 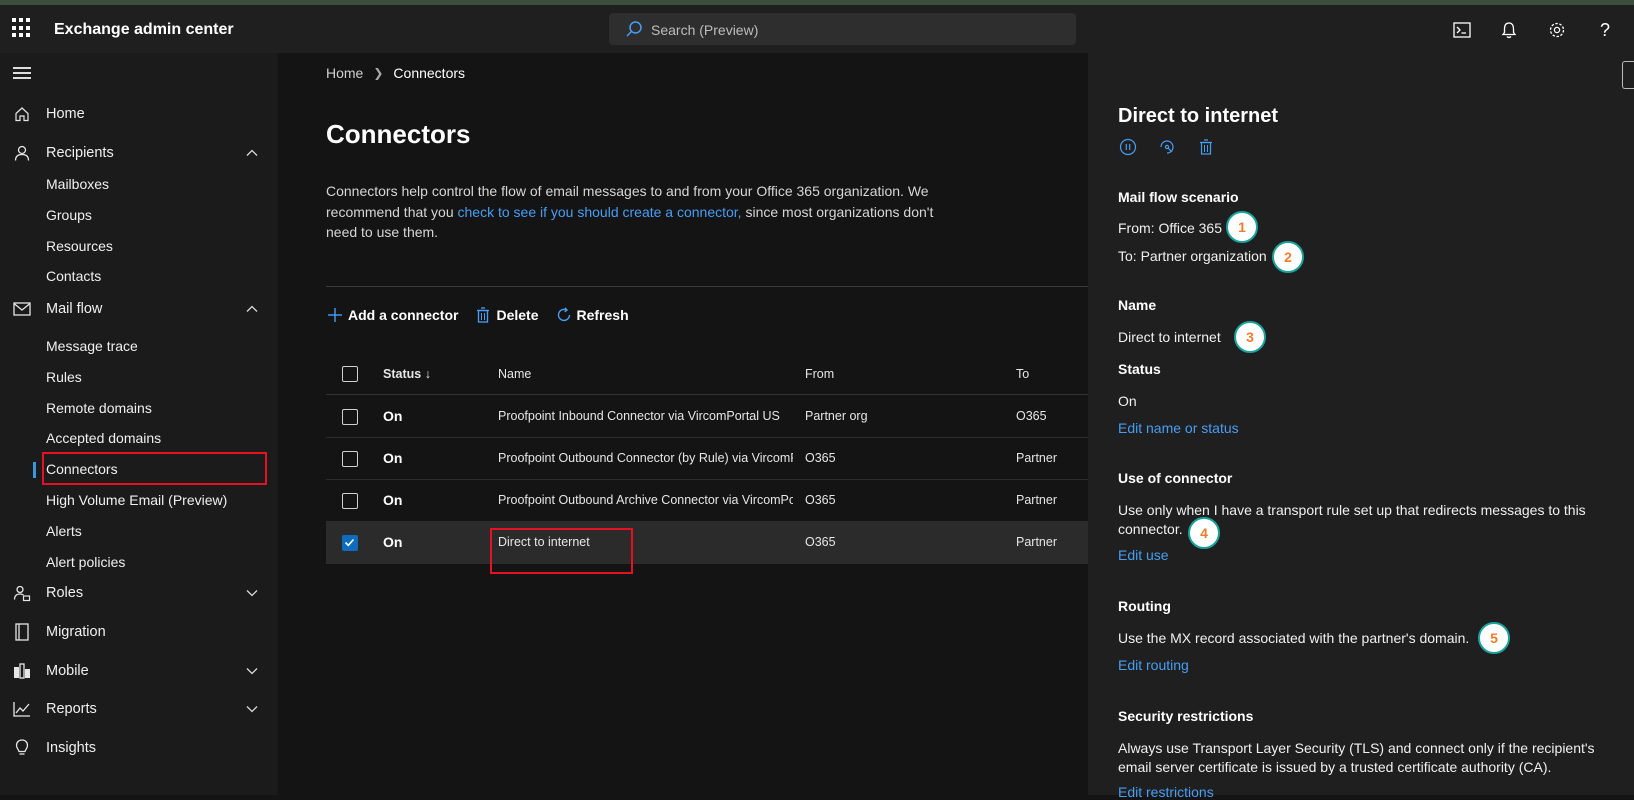 I want to click on active-indicator, so click(x=34, y=470).